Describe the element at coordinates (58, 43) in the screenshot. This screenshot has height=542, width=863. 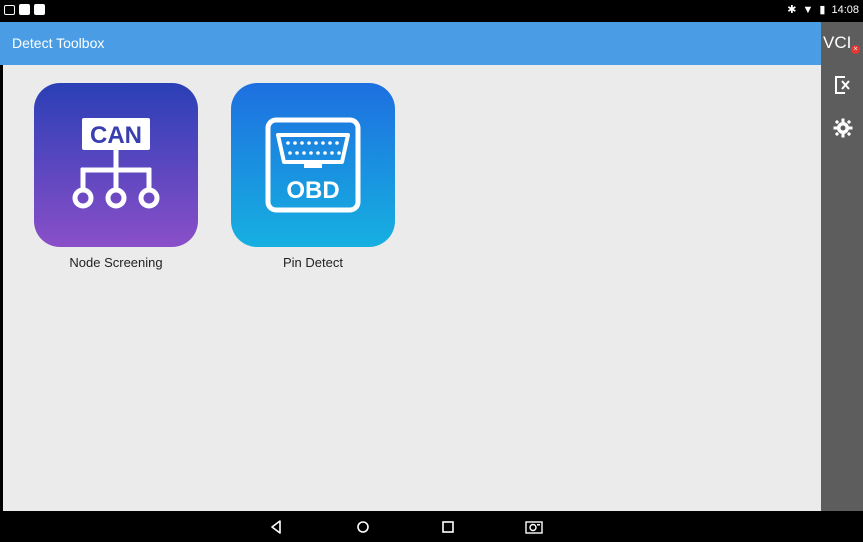
I see `app-title: Detect Toolbox` at that location.